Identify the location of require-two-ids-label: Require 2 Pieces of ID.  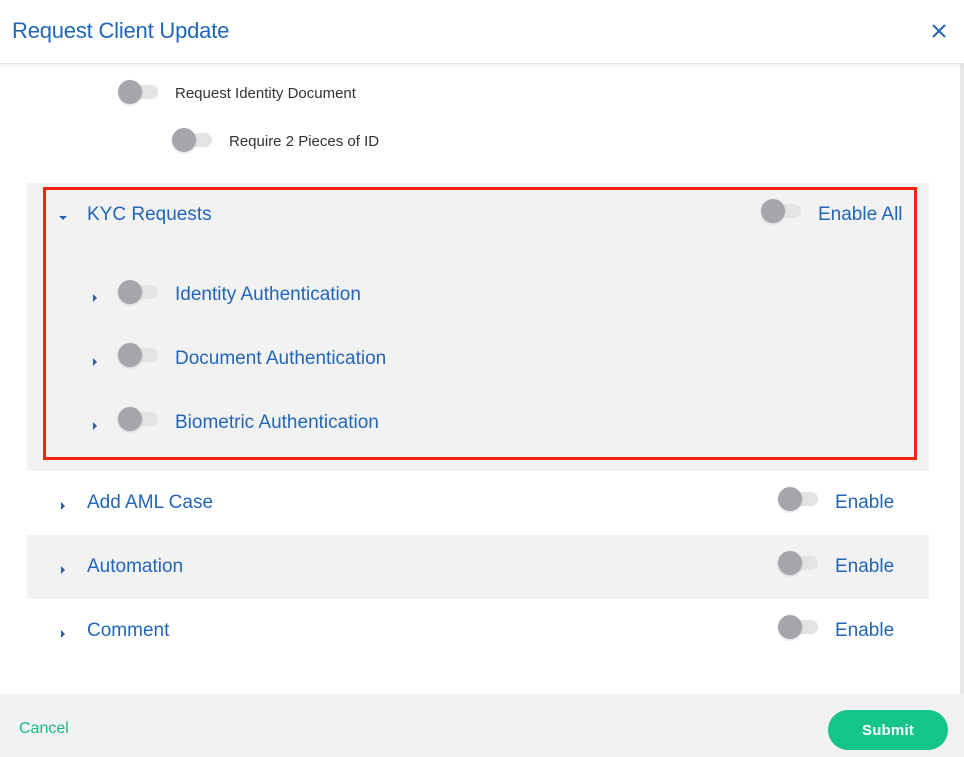
(304, 141).